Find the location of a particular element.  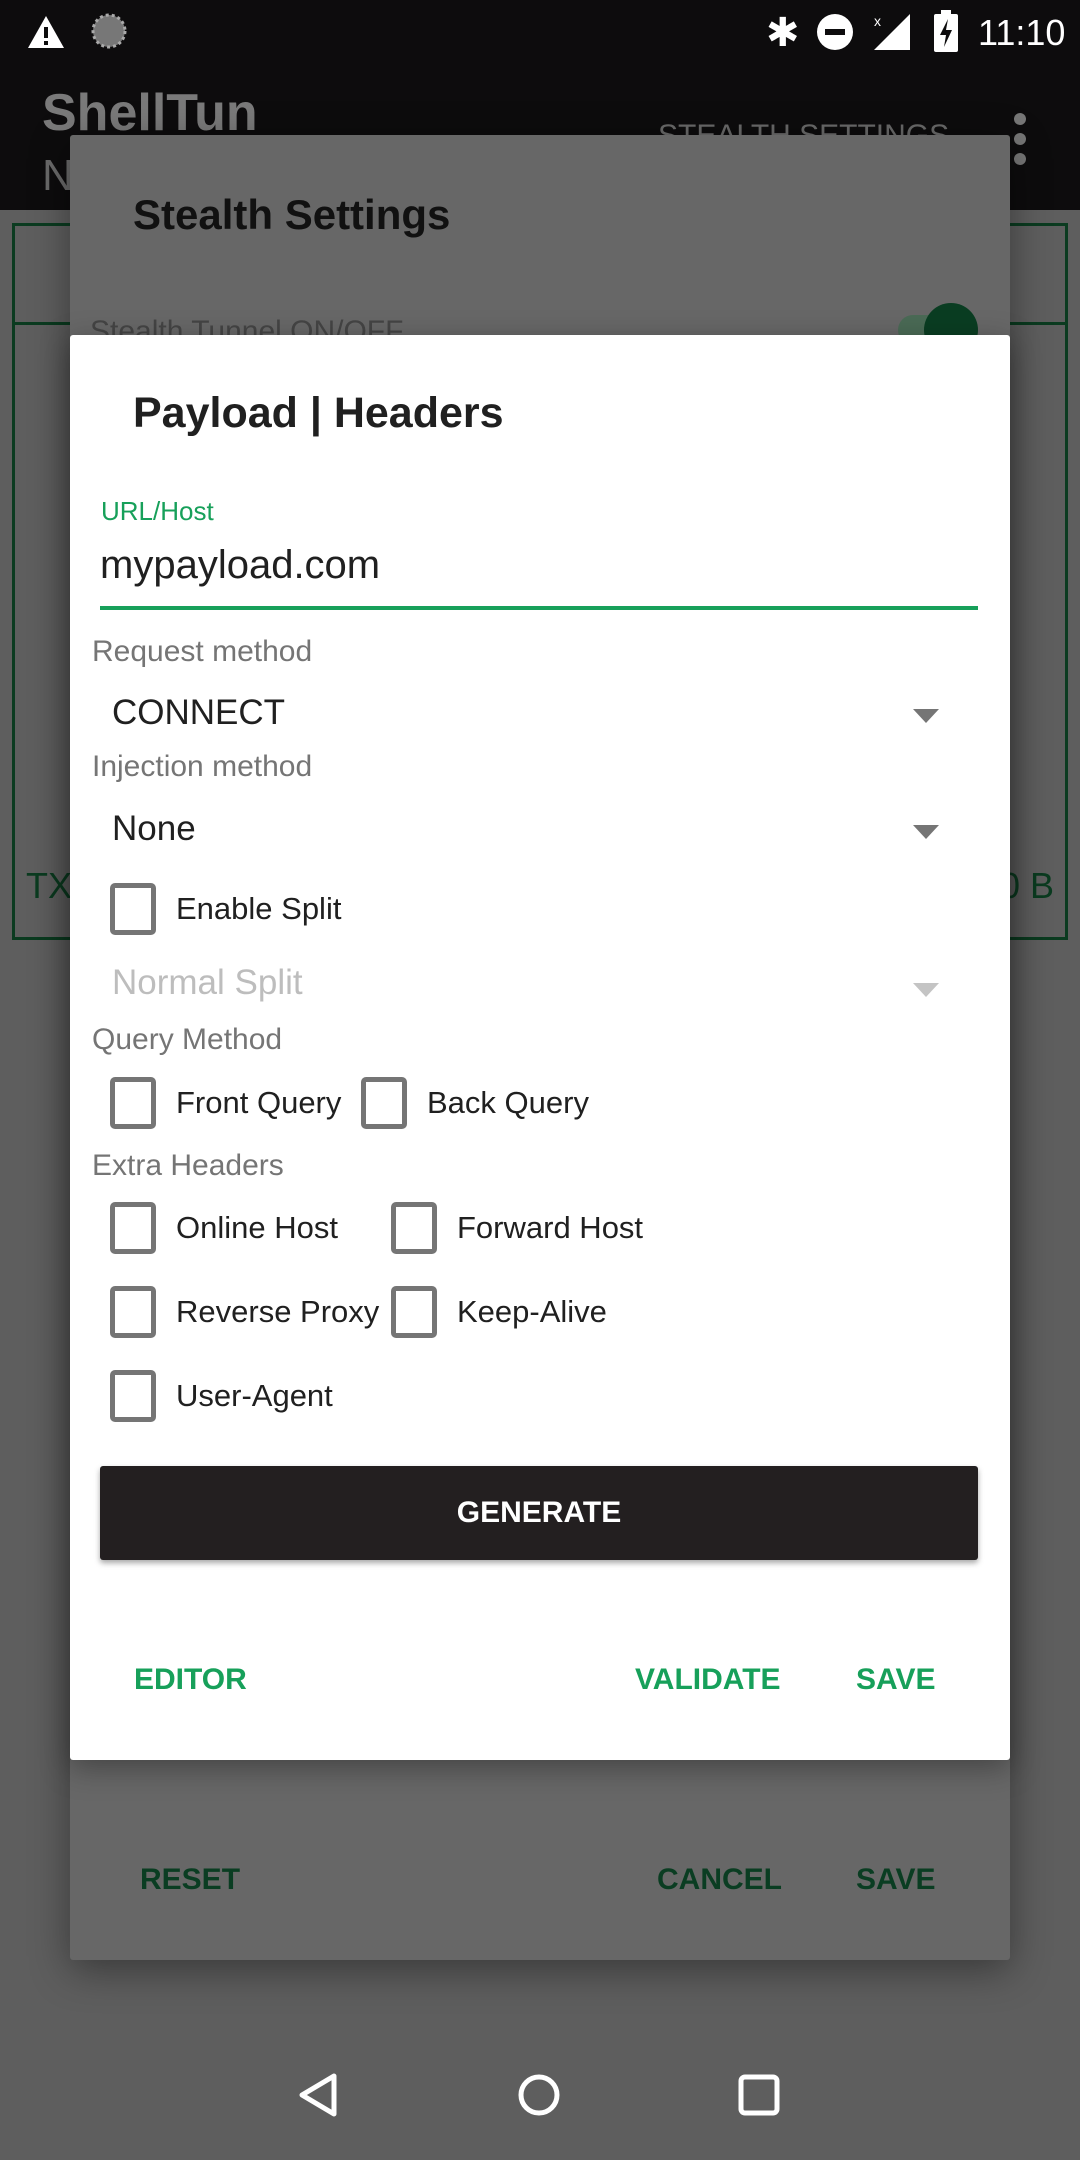

dialog-title: Stealth Settings is located at coordinates (292, 214).